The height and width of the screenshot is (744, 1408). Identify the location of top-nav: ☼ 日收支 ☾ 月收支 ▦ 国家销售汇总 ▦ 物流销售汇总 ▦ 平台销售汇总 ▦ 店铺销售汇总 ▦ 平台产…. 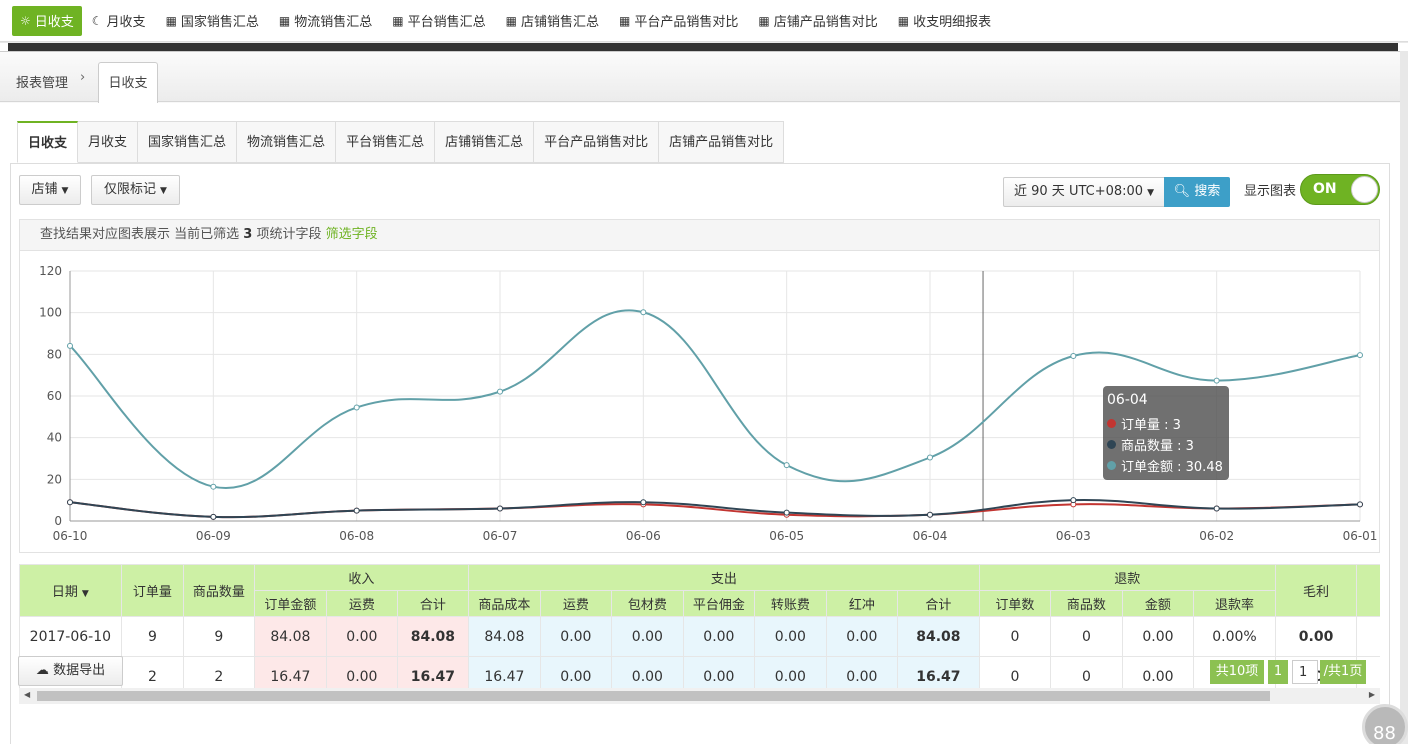
(704, 21).